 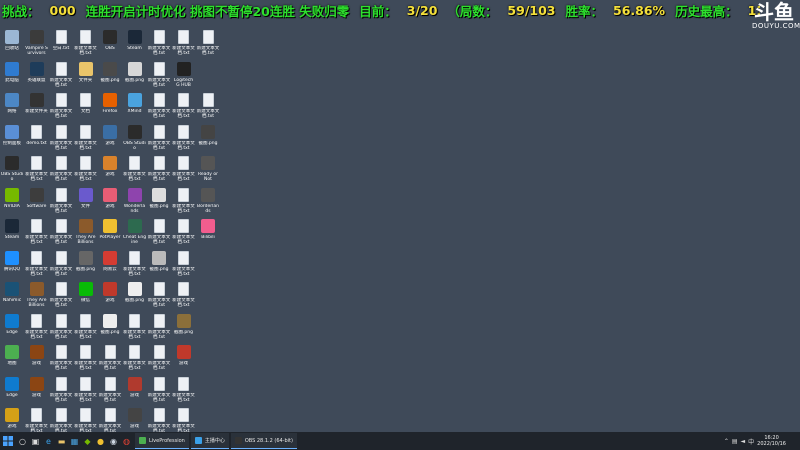 What do you see at coordinates (86, 76) in the screenshot?
I see `desktop-icon: 文件夹` at bounding box center [86, 76].